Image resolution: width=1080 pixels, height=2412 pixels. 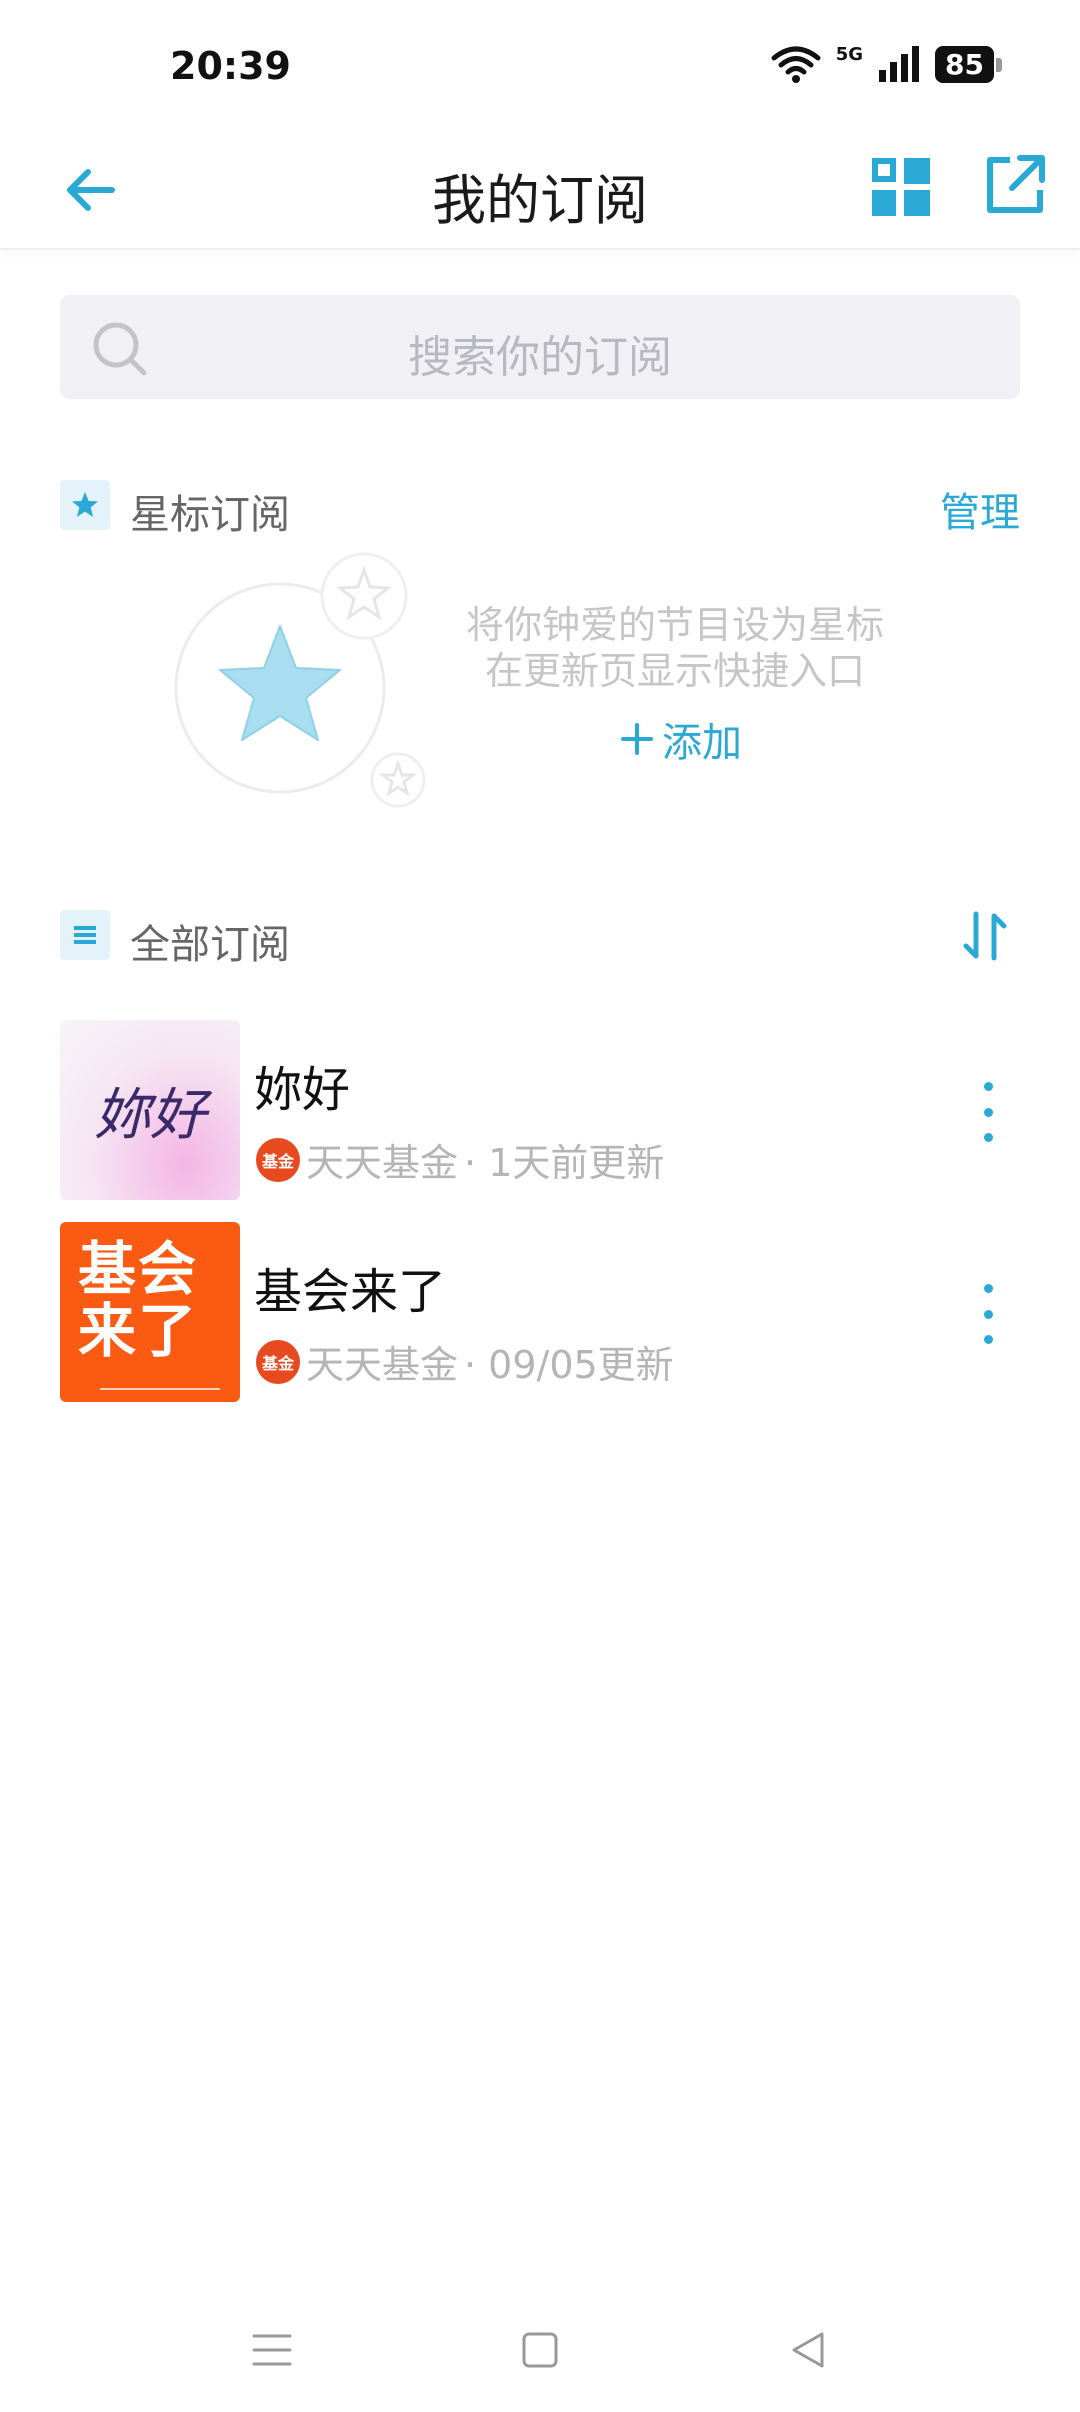 I want to click on starred-empty-state: 将你钟爱的节目设为星标 在更新页显示快捷入口 添加, so click(x=540, y=690).